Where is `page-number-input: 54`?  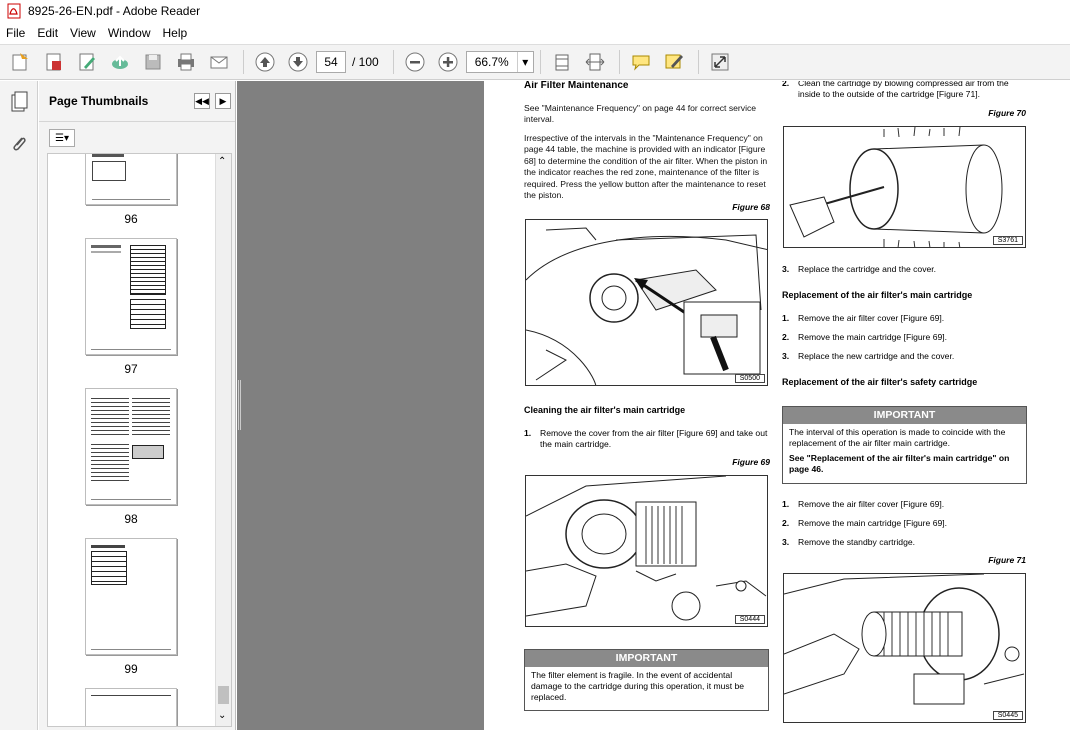
page-number-input: 54 is located at coordinates (331, 62).